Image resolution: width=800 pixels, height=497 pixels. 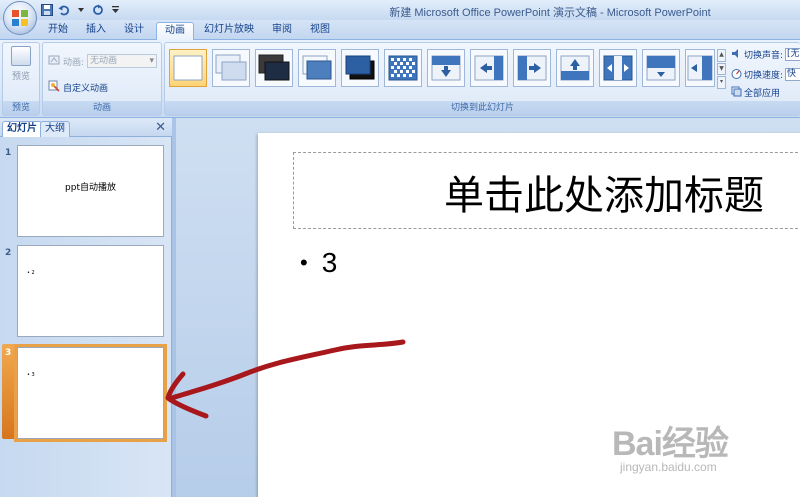 What do you see at coordinates (532, 68) in the screenshot?
I see `transition-wipe-right` at bounding box center [532, 68].